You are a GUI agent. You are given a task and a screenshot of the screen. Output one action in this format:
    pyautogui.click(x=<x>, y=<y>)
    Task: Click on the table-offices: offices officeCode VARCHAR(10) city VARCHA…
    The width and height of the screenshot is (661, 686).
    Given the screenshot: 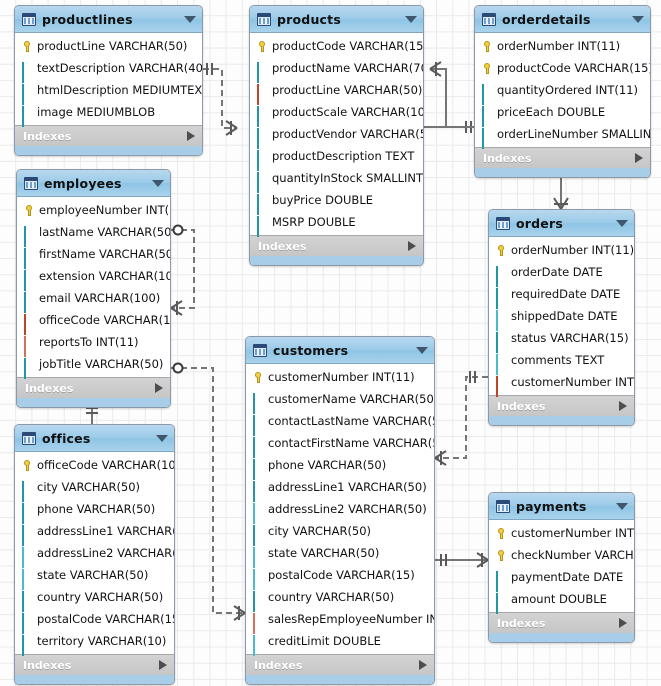 What is the action you would take?
    pyautogui.click(x=94, y=554)
    